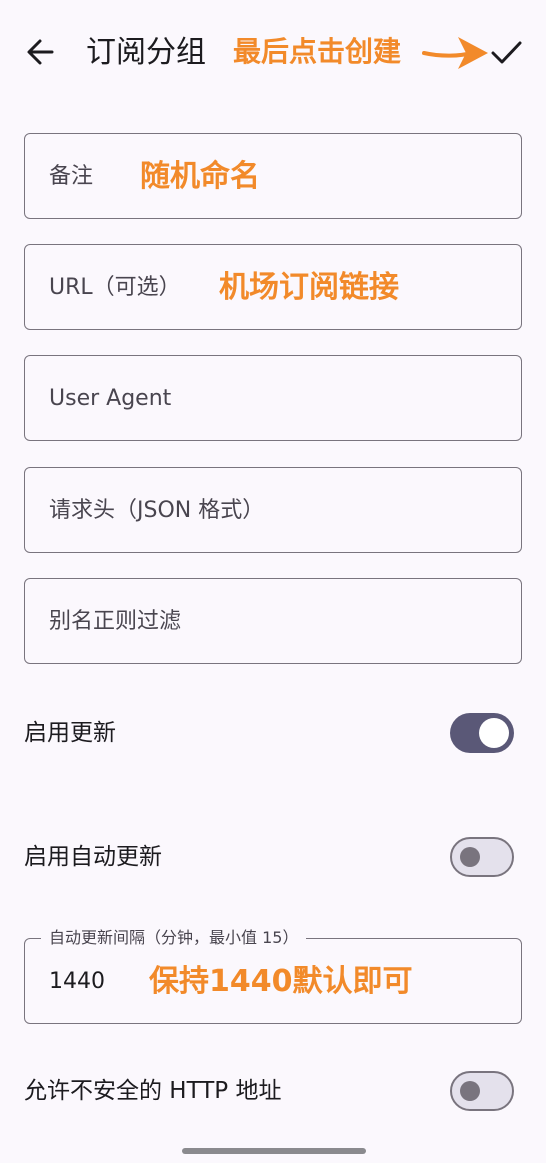  I want to click on back-button, so click(42, 52).